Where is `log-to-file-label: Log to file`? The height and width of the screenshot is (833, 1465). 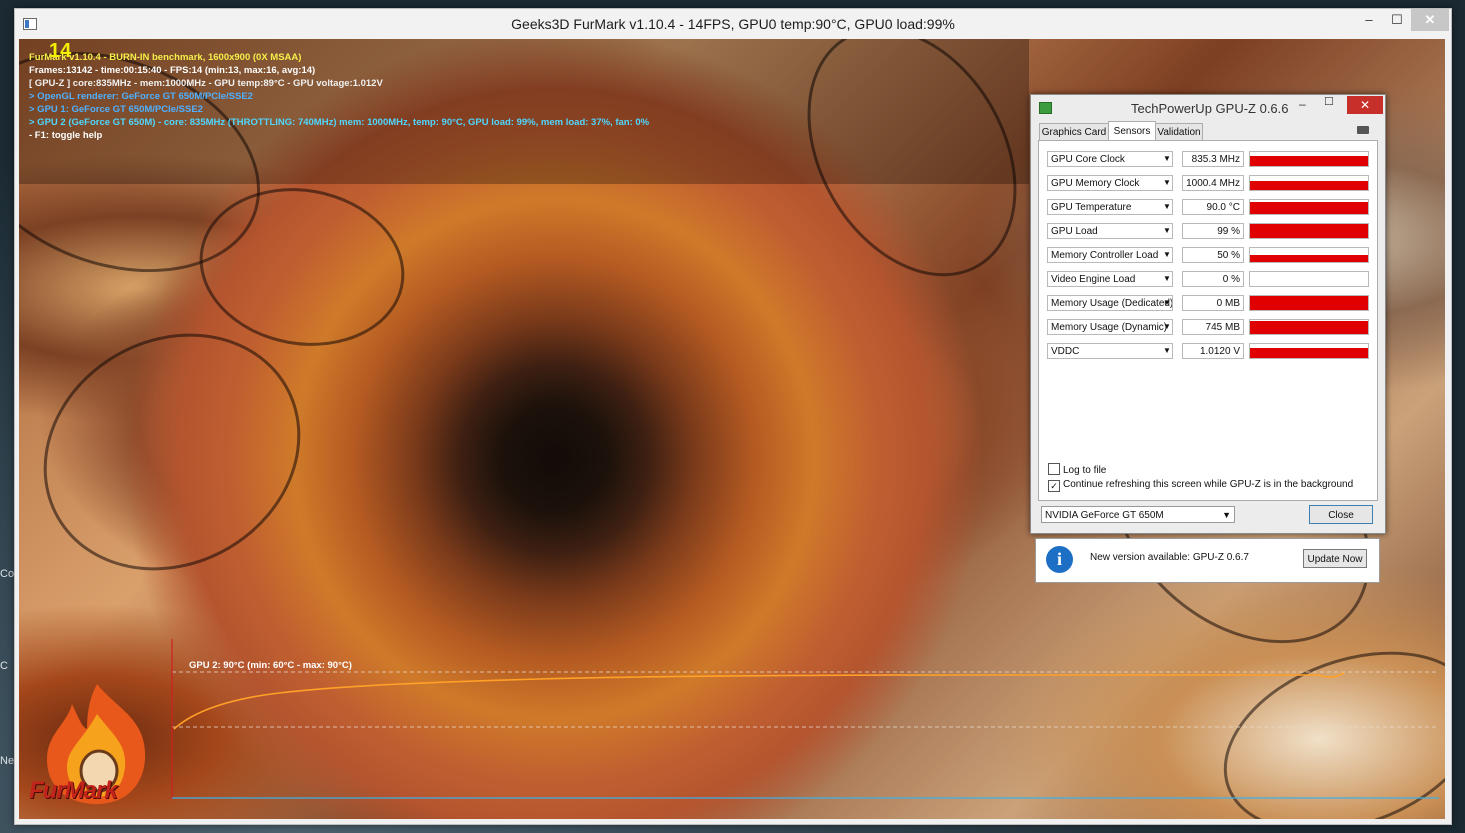
log-to-file-label: Log to file is located at coordinates (1085, 470).